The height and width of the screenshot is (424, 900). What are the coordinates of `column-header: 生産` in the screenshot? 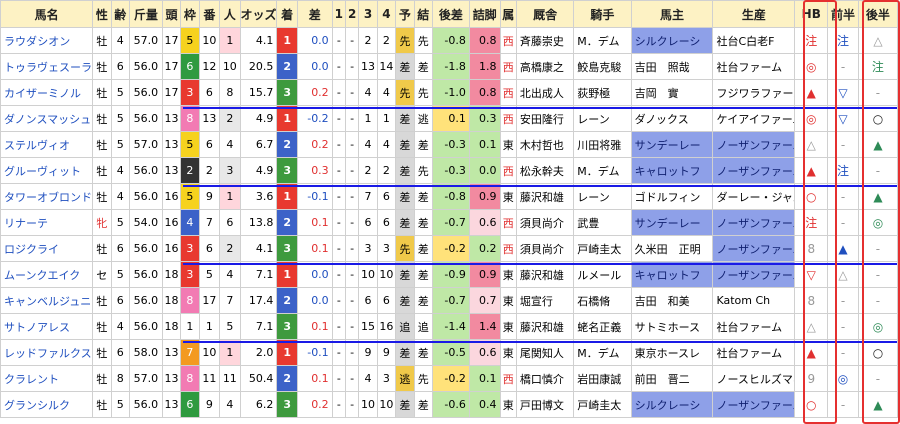 It's located at (754, 14).